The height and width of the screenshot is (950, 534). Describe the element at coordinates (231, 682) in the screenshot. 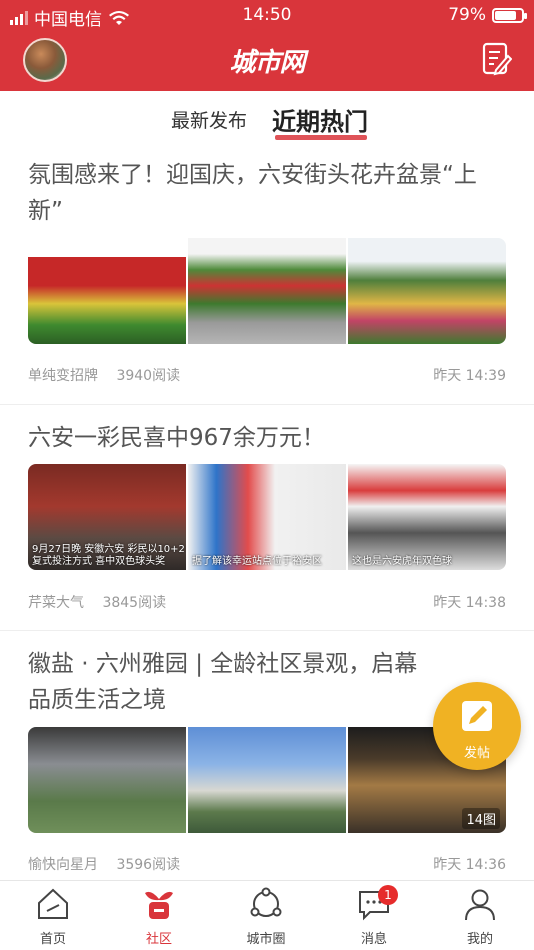

I see `post-title: 徽盐 · 六州雅园 | 全龄社区景观，启幕品质生活之境` at that location.